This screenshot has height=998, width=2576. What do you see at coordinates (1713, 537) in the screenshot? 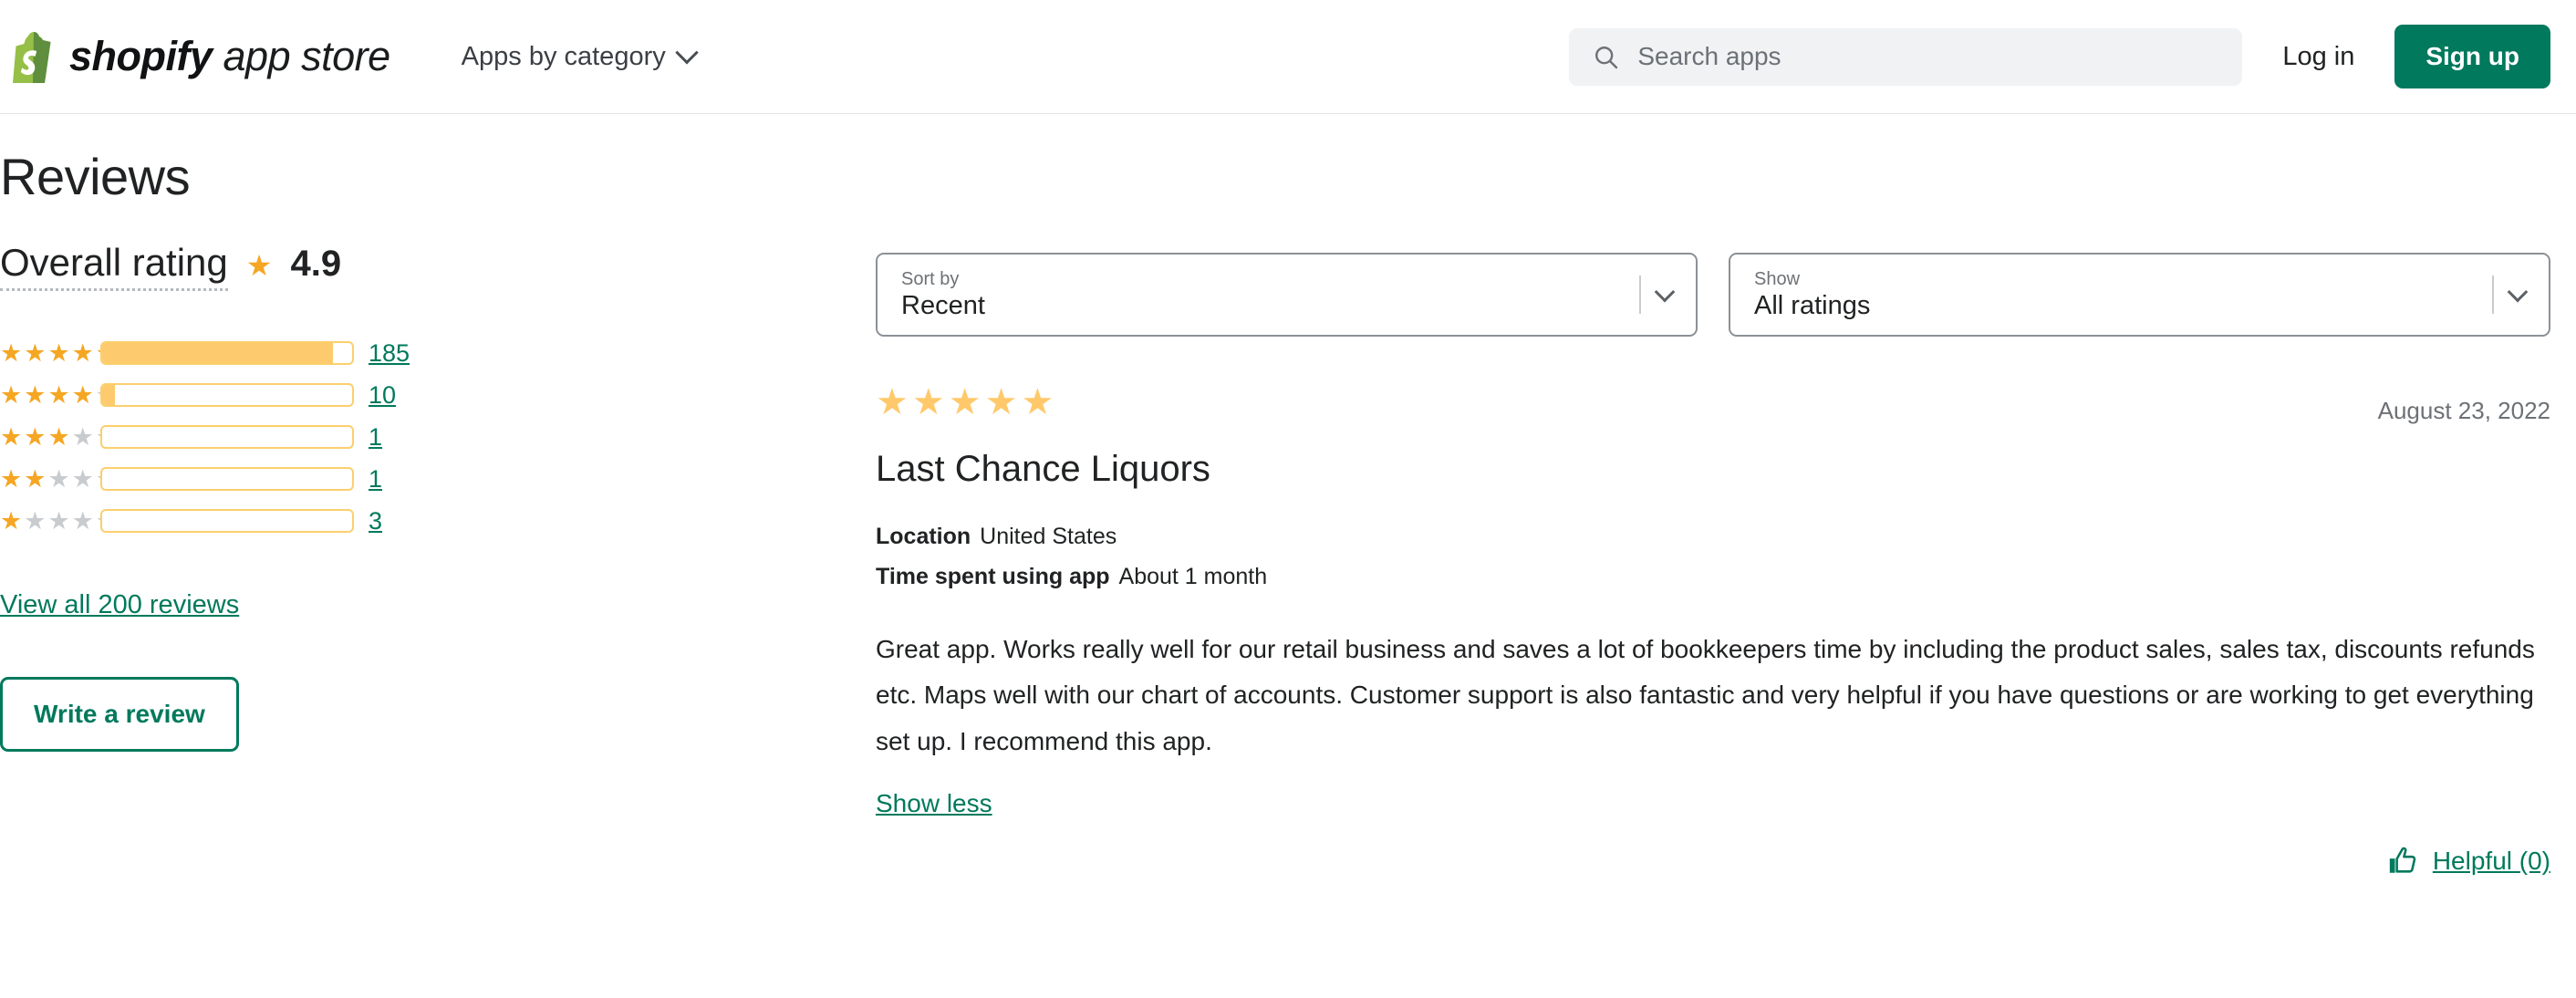
I see `review-location-line: Location United States` at bounding box center [1713, 537].